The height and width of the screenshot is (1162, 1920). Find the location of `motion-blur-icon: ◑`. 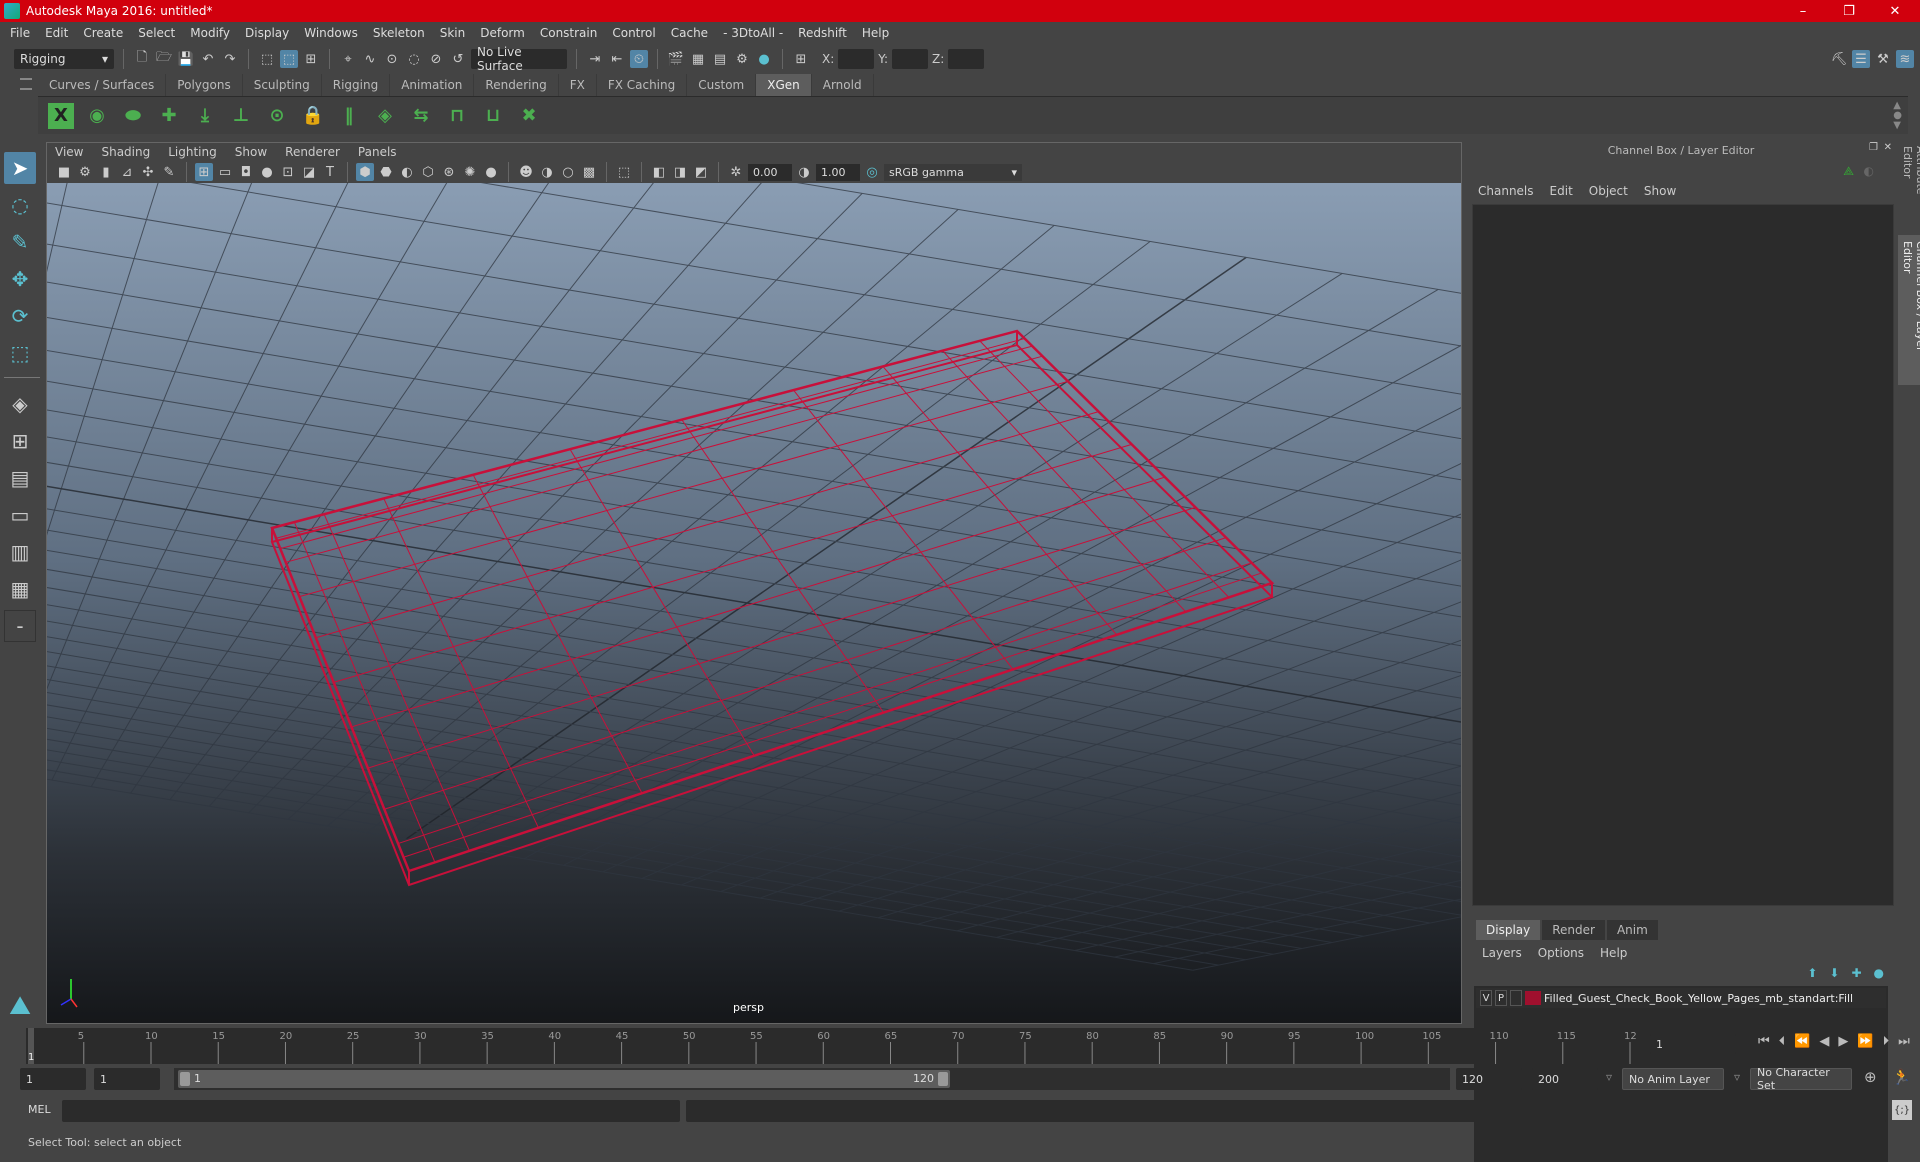

motion-blur-icon: ◑ is located at coordinates (547, 172).